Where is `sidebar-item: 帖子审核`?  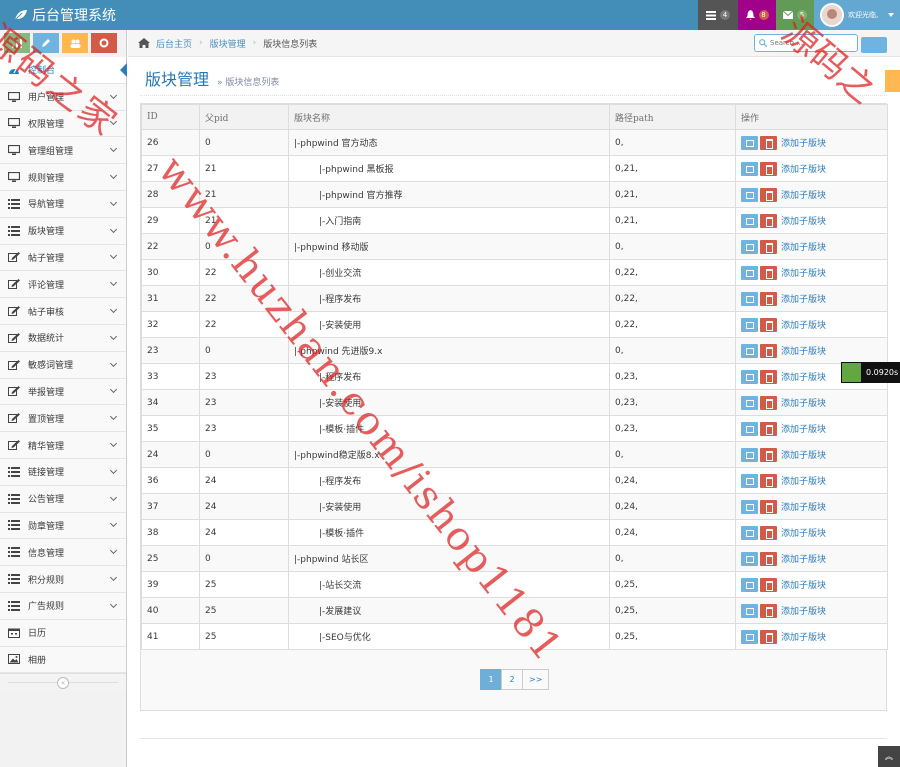 sidebar-item: 帖子审核 is located at coordinates (63, 311).